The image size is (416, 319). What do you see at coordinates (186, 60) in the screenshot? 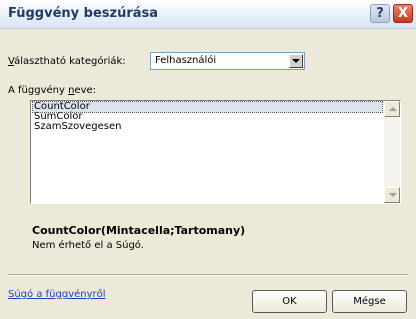
I see `category-select-value: Felhasználói` at bounding box center [186, 60].